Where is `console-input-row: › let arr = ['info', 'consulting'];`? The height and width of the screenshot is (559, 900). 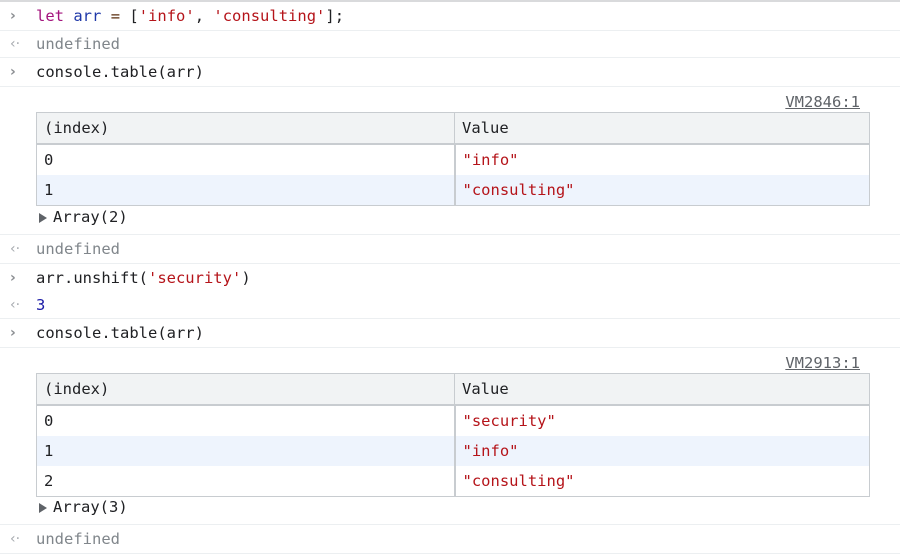
console-input-row: › let arr = ['info', 'consulting']; is located at coordinates (450, 16).